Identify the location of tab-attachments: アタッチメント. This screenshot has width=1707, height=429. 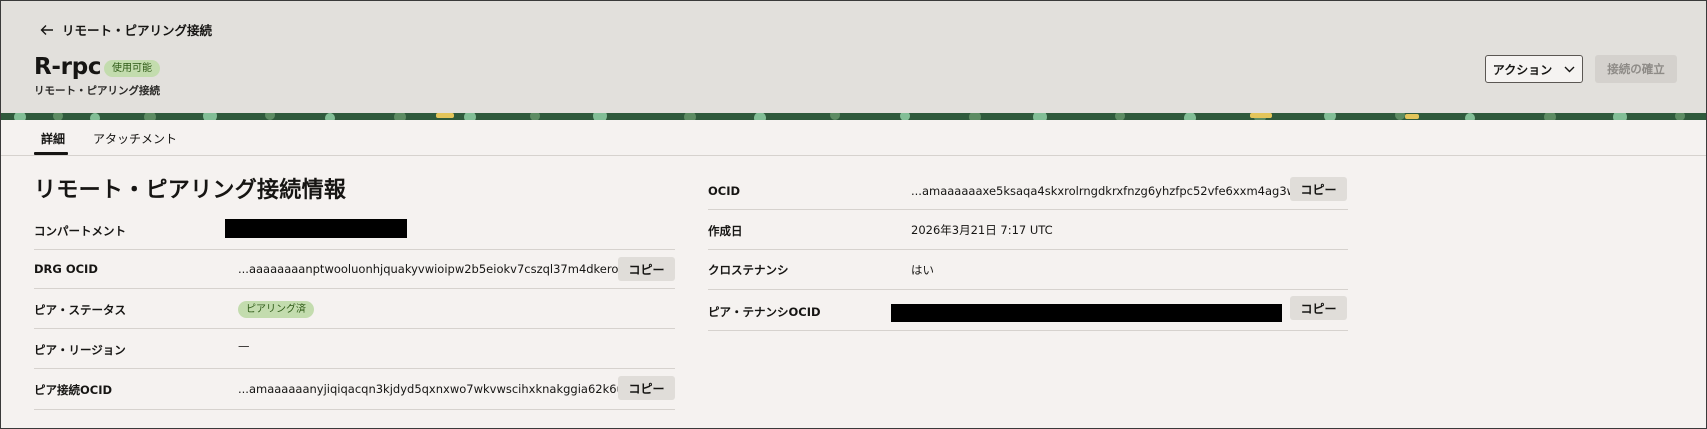
(135, 138).